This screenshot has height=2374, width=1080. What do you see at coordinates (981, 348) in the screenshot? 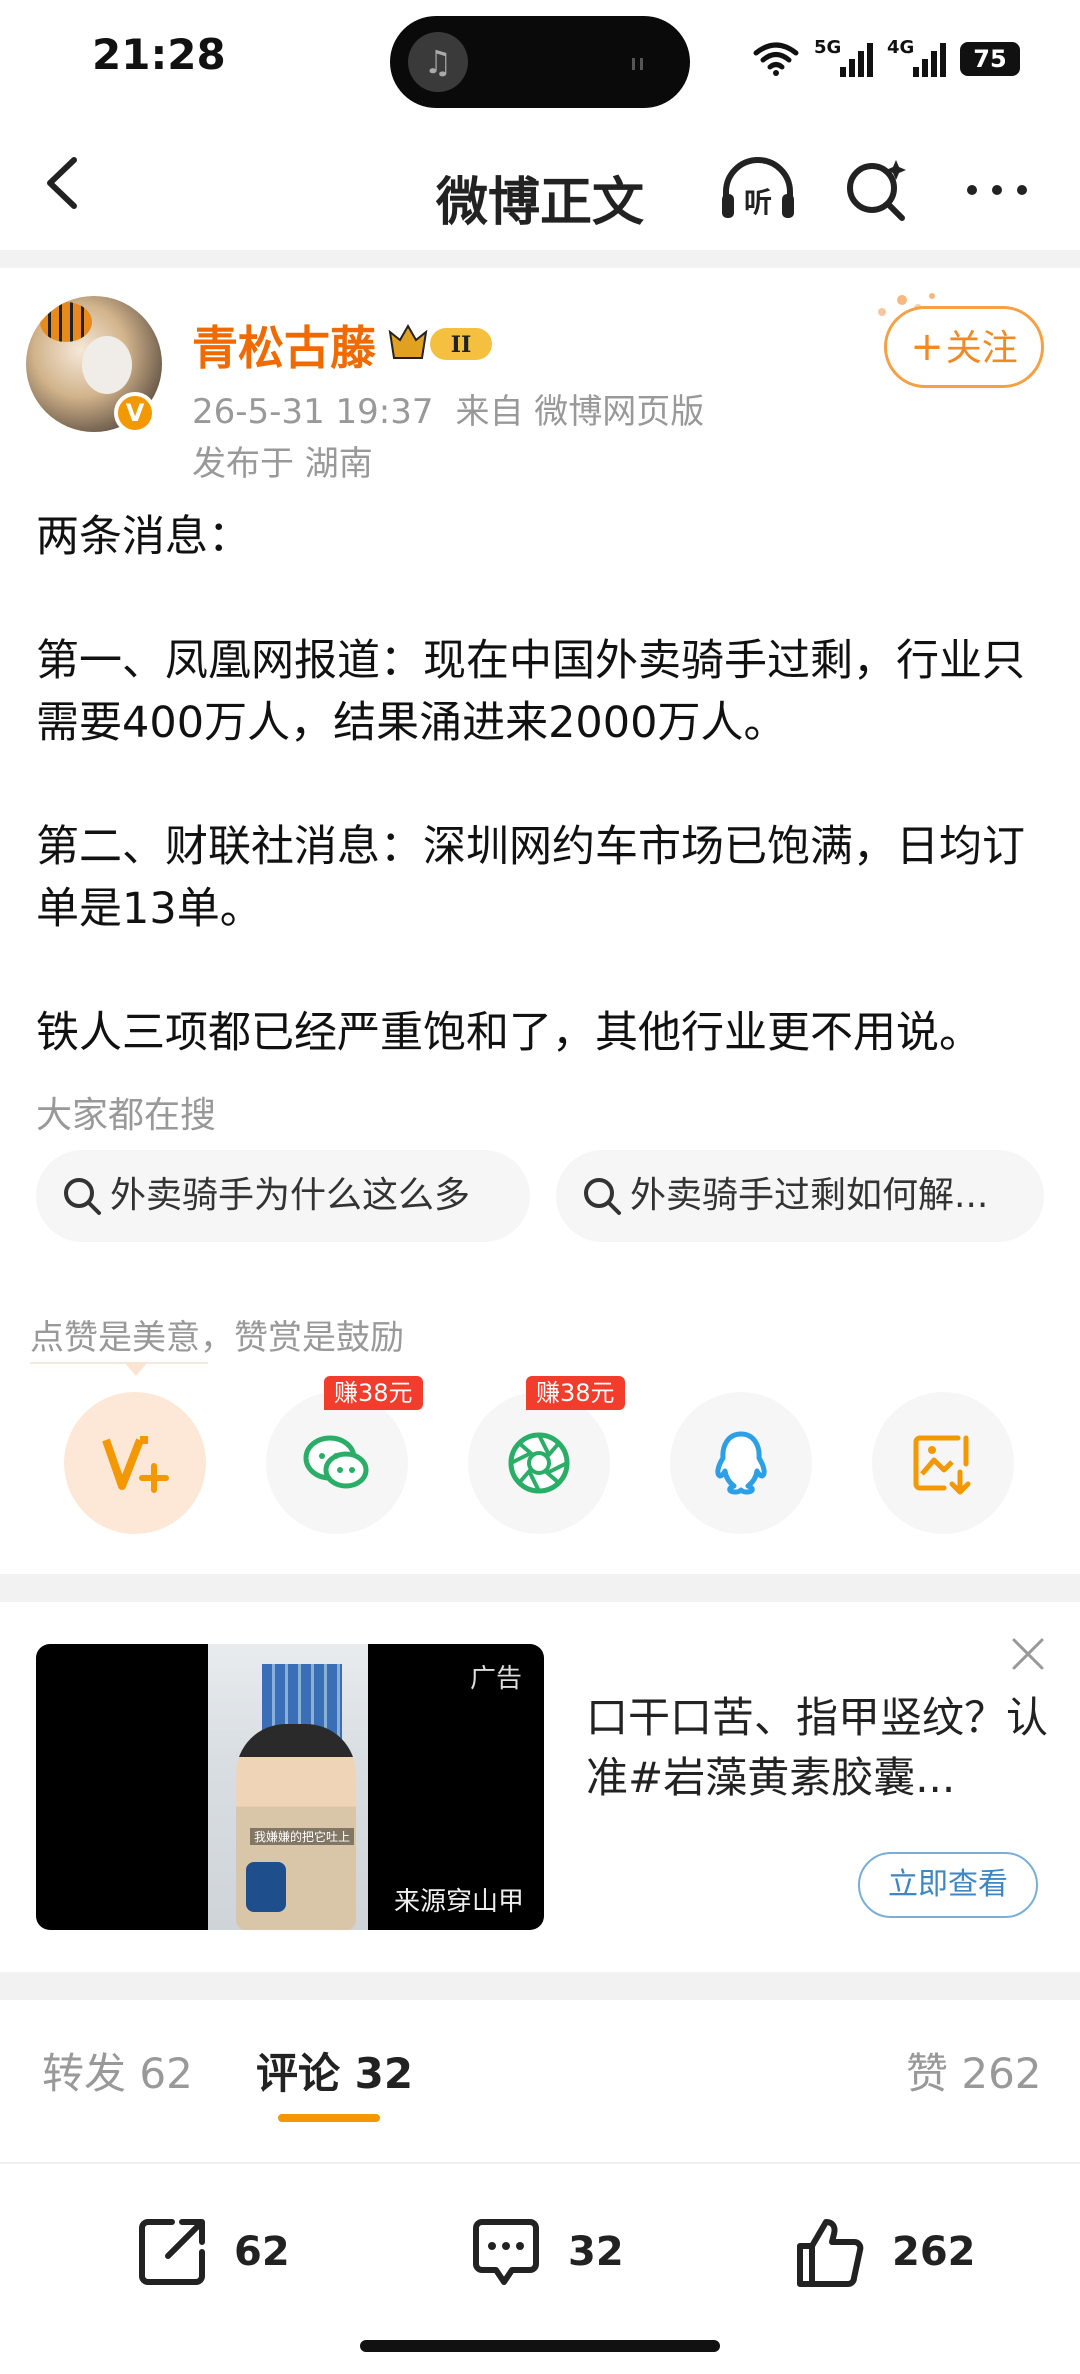
I see `follow-label: 关注` at bounding box center [981, 348].